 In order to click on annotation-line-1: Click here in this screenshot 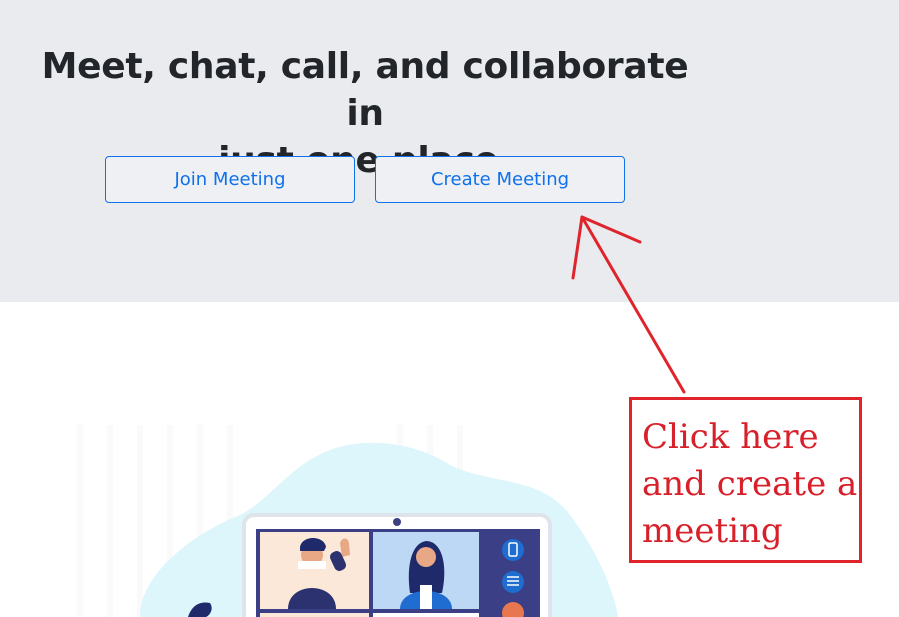, I will do `click(730, 437)`.